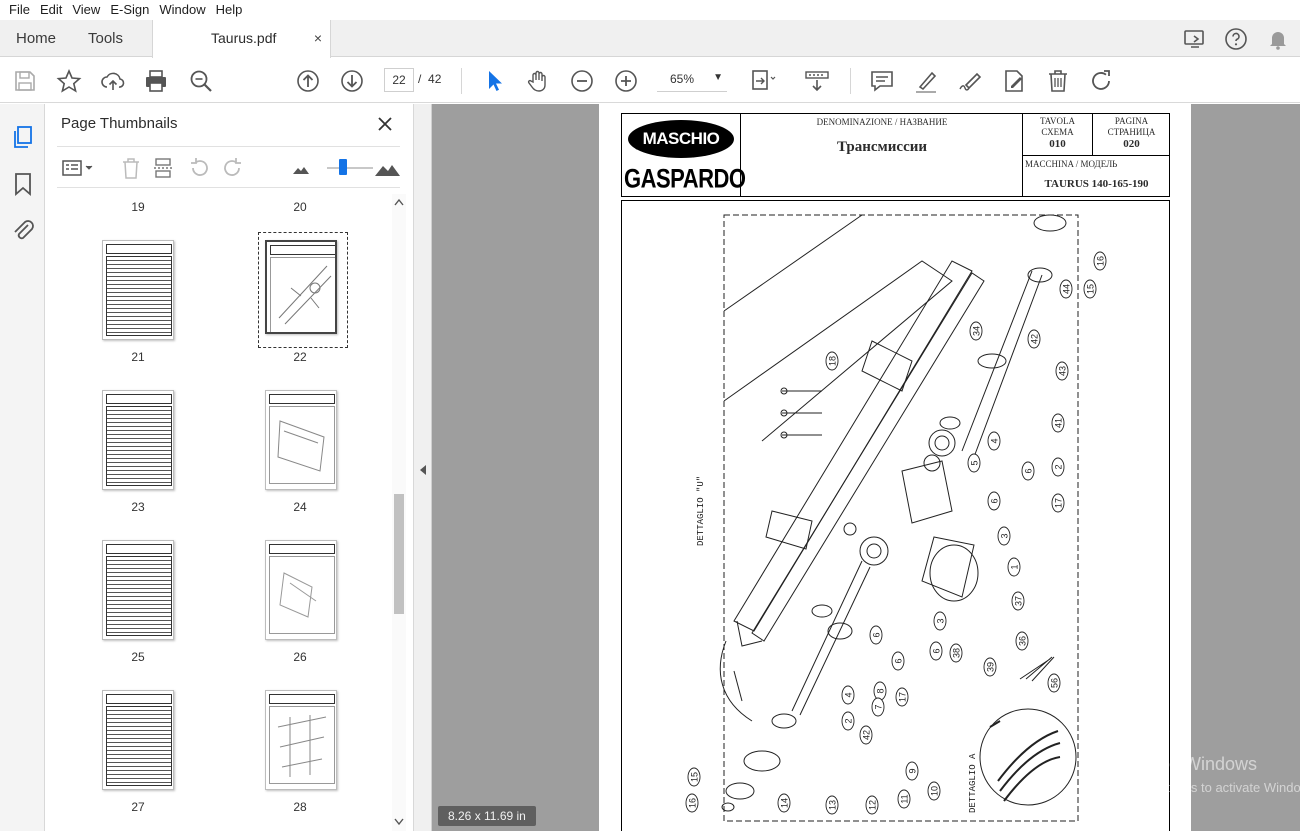 The height and width of the screenshot is (831, 1300). I want to click on rotate-left-icon, so click(199, 168).